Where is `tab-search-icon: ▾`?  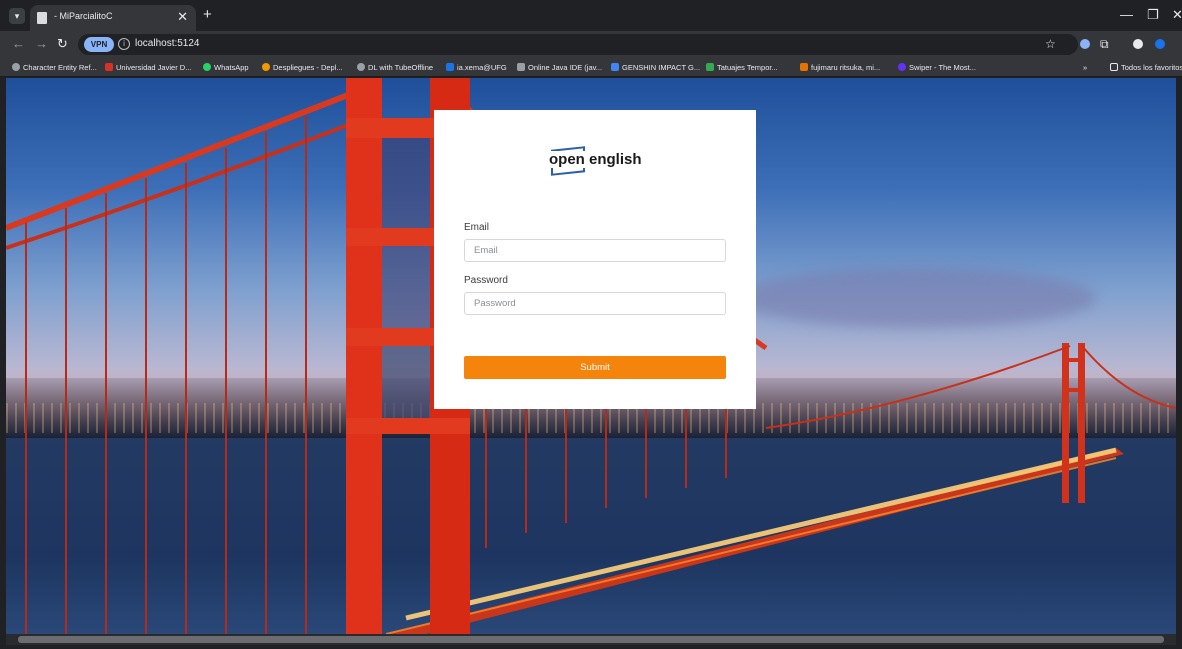
tab-search-icon: ▾ is located at coordinates (17, 16).